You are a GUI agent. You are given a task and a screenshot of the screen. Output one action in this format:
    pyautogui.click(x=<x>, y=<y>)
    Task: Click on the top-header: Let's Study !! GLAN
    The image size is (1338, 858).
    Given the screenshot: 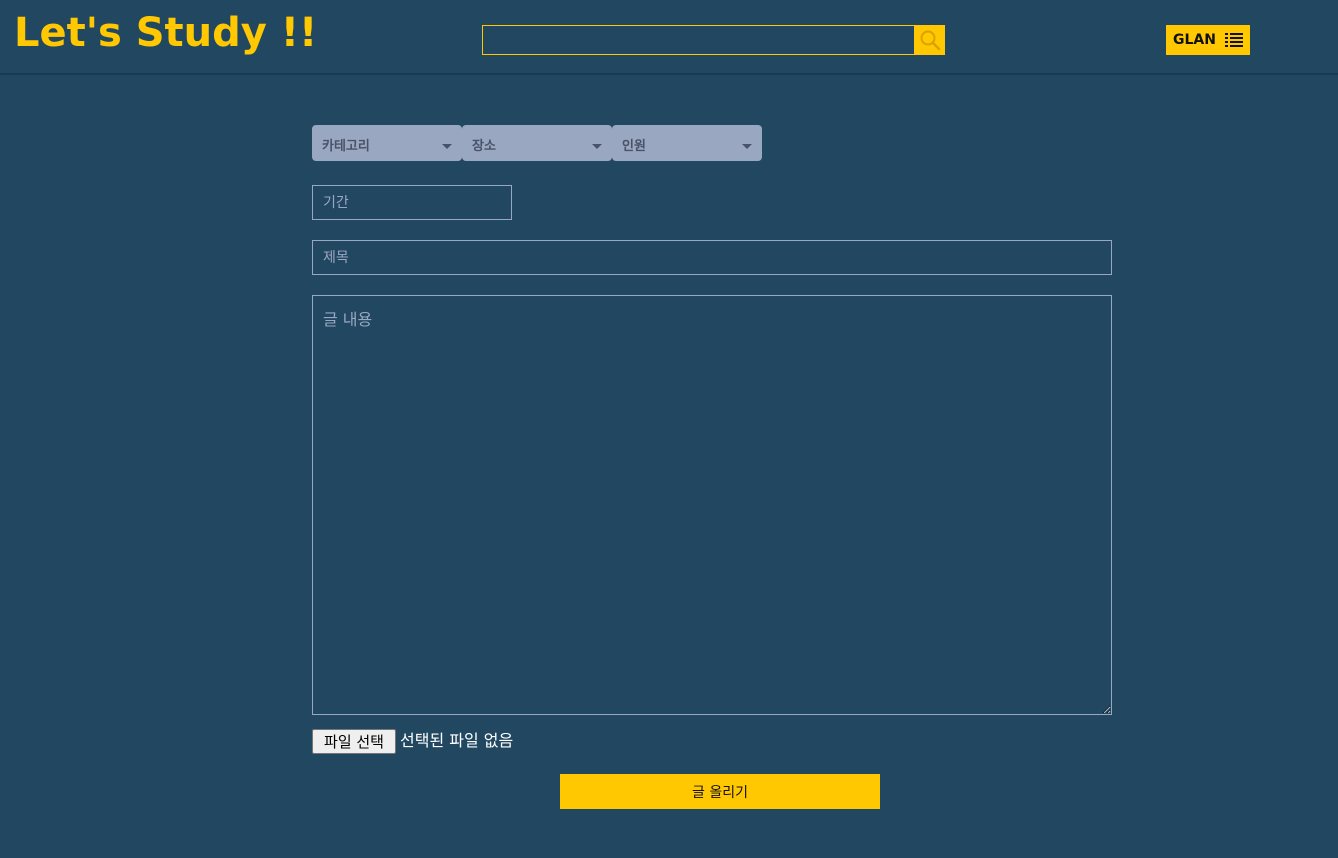 What is the action you would take?
    pyautogui.click(x=669, y=37)
    